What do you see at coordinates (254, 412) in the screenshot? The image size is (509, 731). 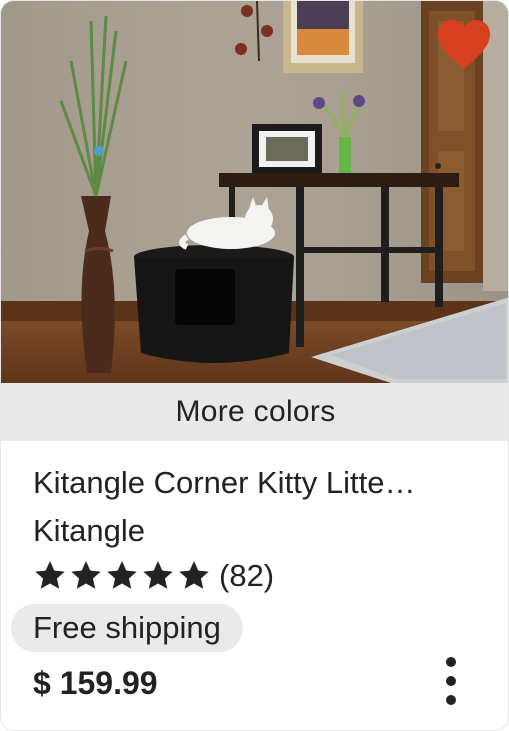 I see `more-colors-bar: More colors` at bounding box center [254, 412].